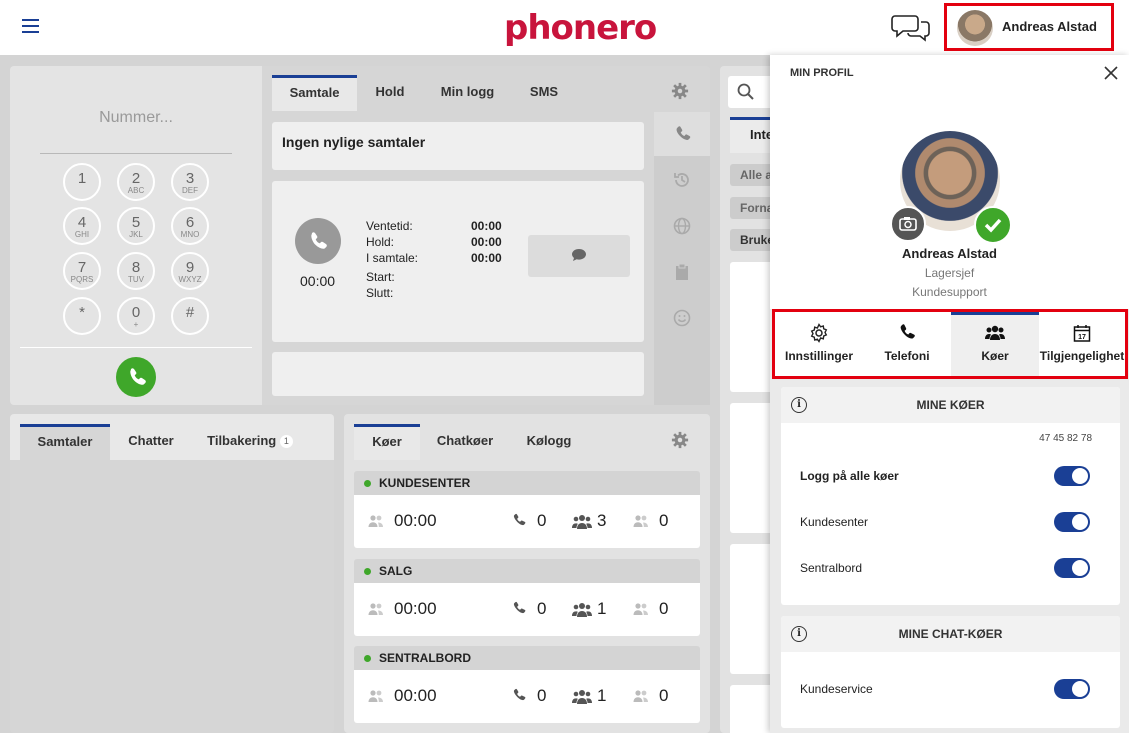  I want to click on smiley-icon, so click(682, 318).